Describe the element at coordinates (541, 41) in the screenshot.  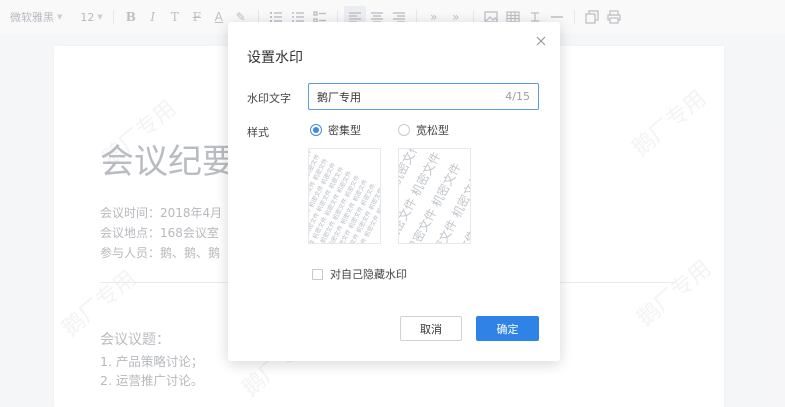
I see `close-icon` at that location.